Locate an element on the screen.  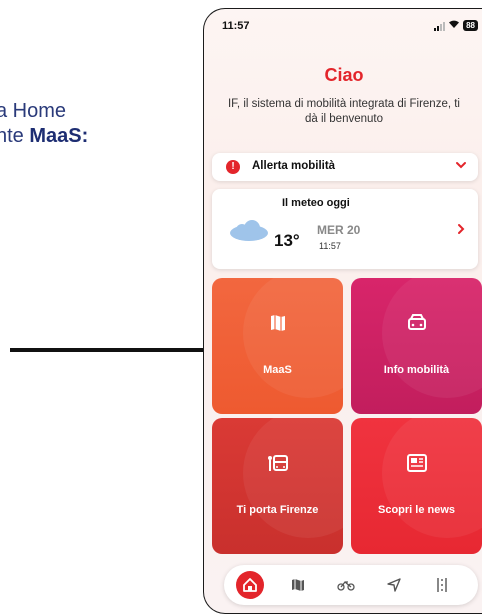
nav-map is located at coordinates (298, 585).